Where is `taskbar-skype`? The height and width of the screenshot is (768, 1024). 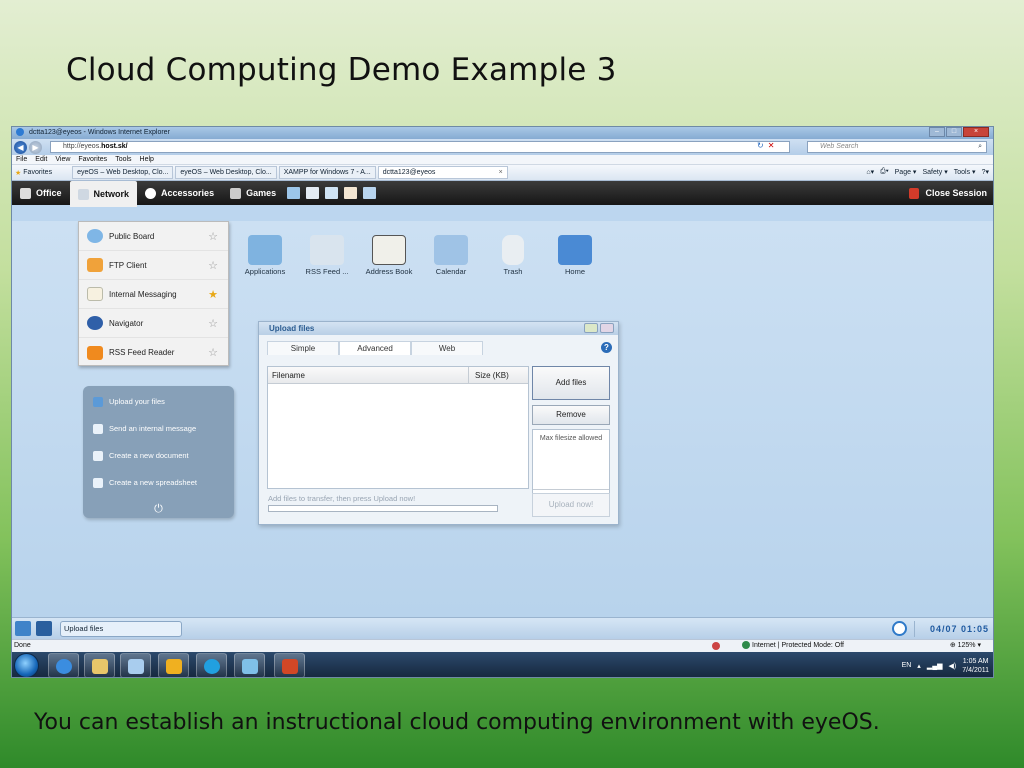
taskbar-skype is located at coordinates (211, 665).